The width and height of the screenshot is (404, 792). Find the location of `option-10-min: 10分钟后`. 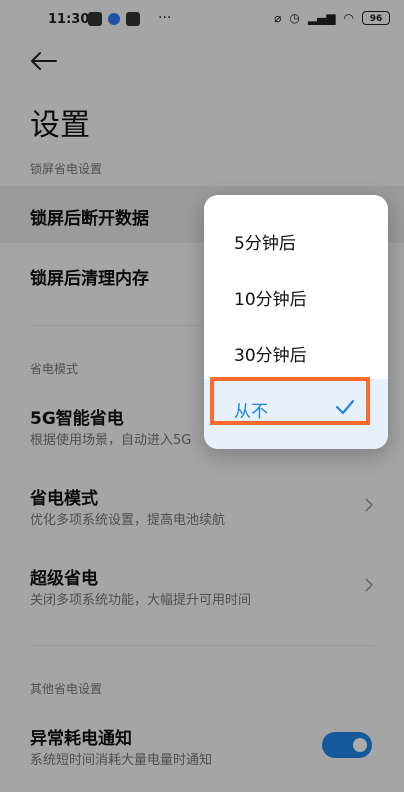

option-10-min: 10分钟后 is located at coordinates (296, 295).